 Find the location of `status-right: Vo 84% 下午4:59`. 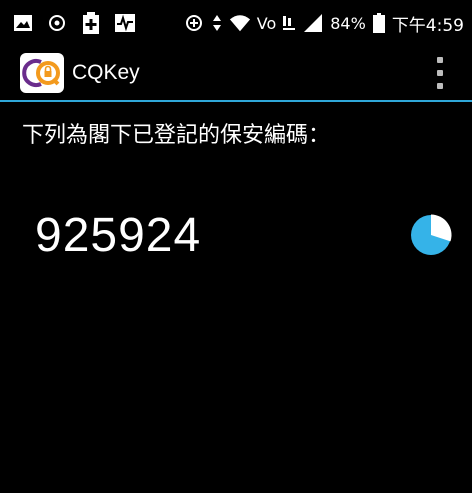

status-right: Vo 84% 下午4:59 is located at coordinates (323, 23).